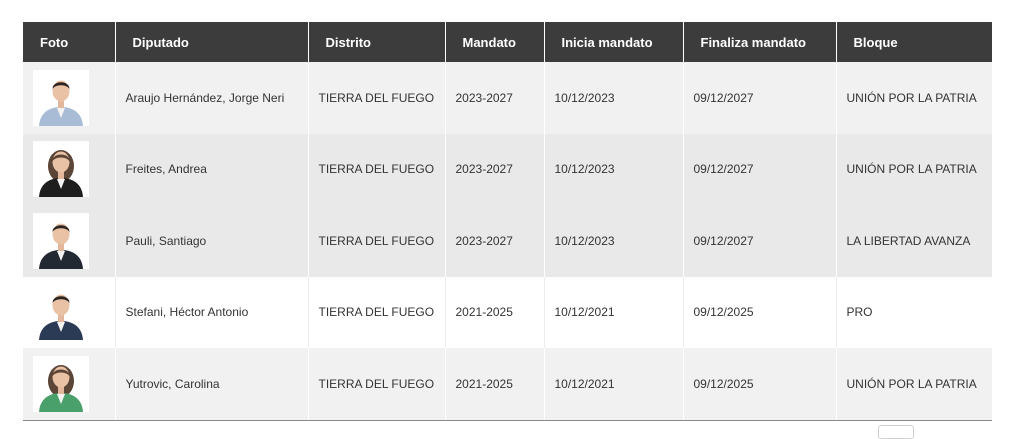 Image resolution: width=1024 pixels, height=439 pixels. Describe the element at coordinates (212, 42) in the screenshot. I see `col-header-diputado: Diputado` at that location.